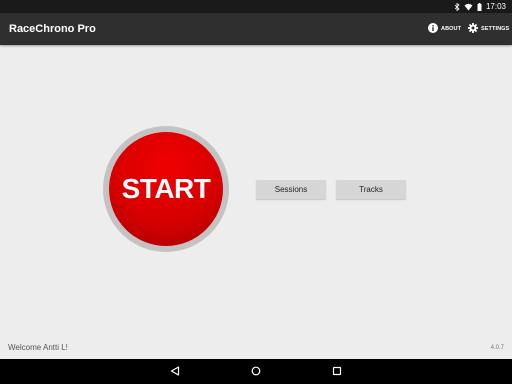  I want to click on app-version: 4.0.7, so click(497, 348).